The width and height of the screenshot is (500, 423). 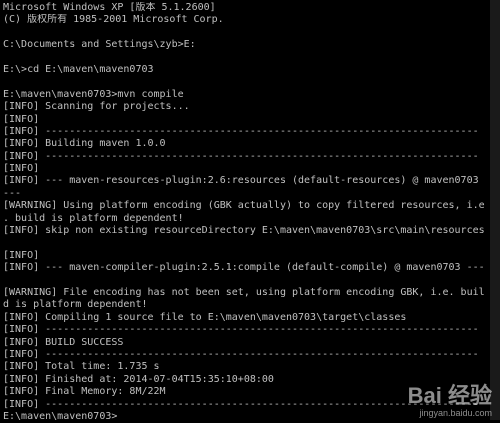 What do you see at coordinates (81, 367) in the screenshot?
I see `console-line: [INFO] Total time: 1.735 s` at bounding box center [81, 367].